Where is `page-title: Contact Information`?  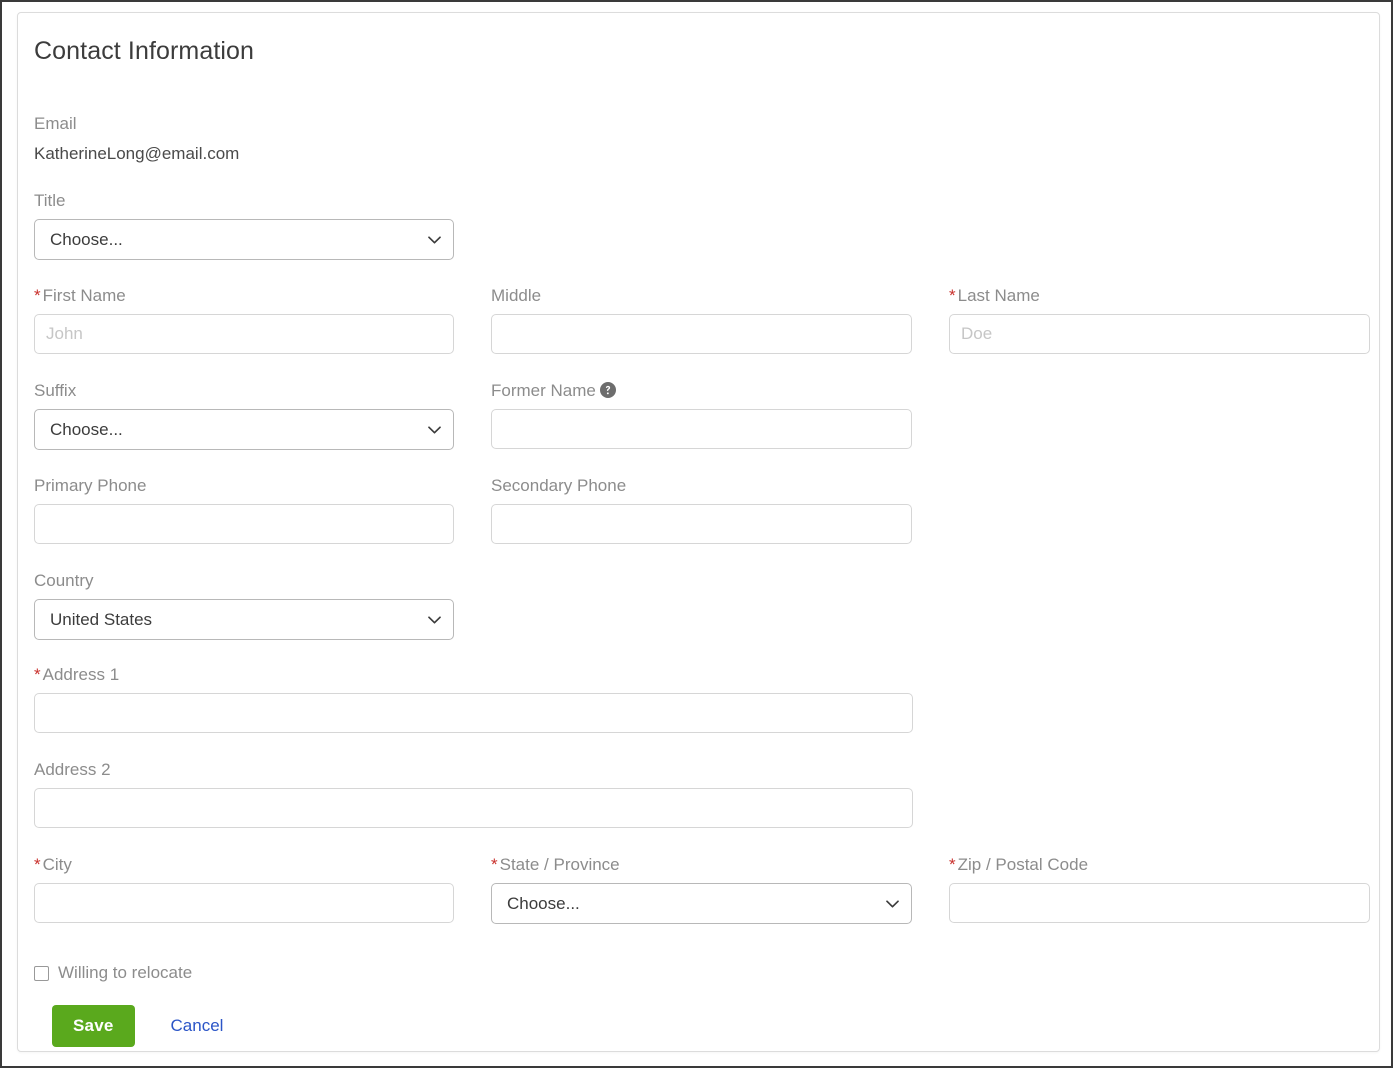 page-title: Contact Information is located at coordinates (144, 51).